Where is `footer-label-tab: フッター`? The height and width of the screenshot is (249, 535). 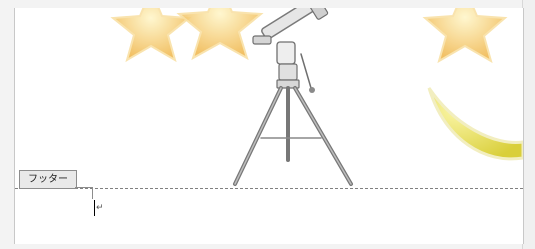 footer-label-tab: フッター is located at coordinates (48, 179).